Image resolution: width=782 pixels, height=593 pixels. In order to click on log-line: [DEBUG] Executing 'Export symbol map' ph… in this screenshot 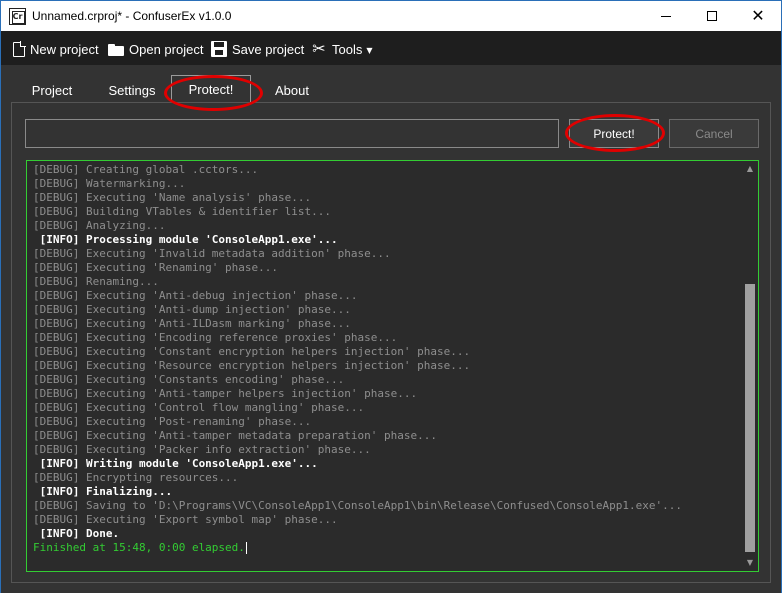, I will do `click(185, 519)`.